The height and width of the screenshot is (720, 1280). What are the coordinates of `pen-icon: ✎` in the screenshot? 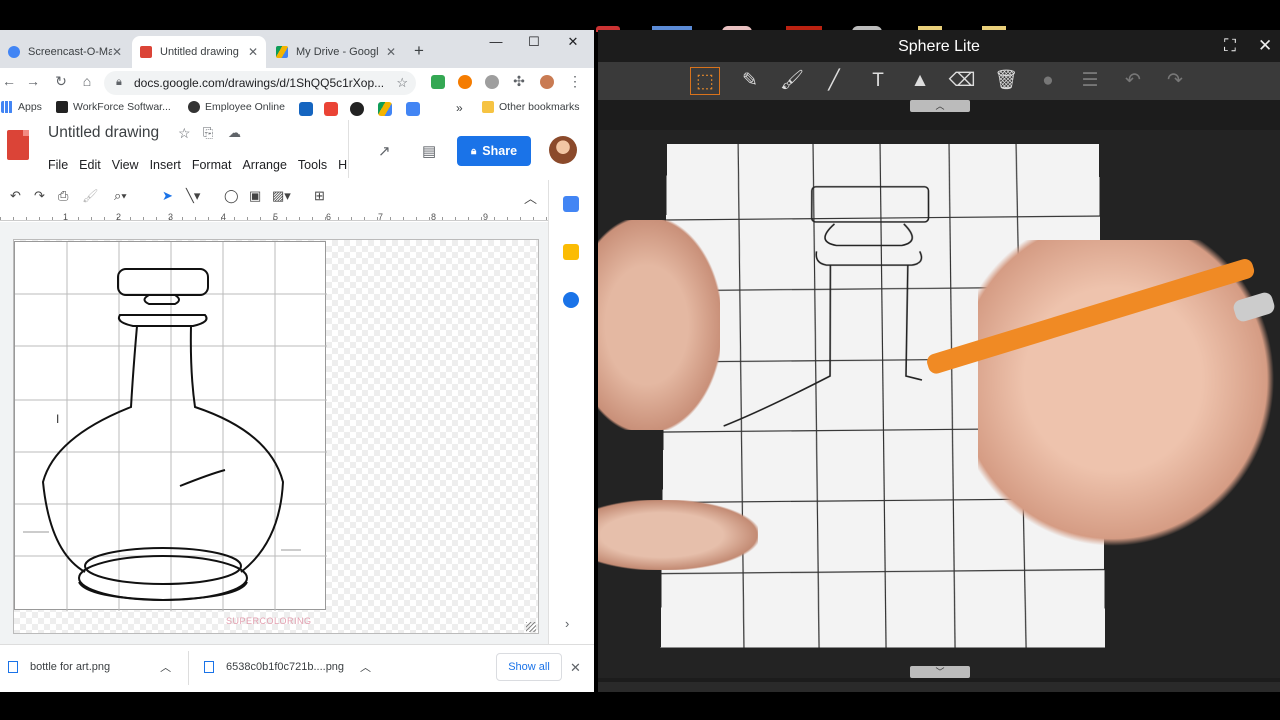 It's located at (750, 81).